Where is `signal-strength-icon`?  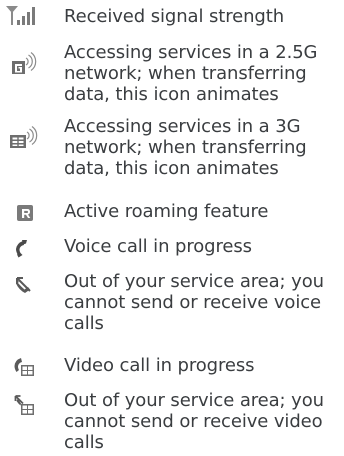 signal-strength-icon is located at coordinates (22, 17).